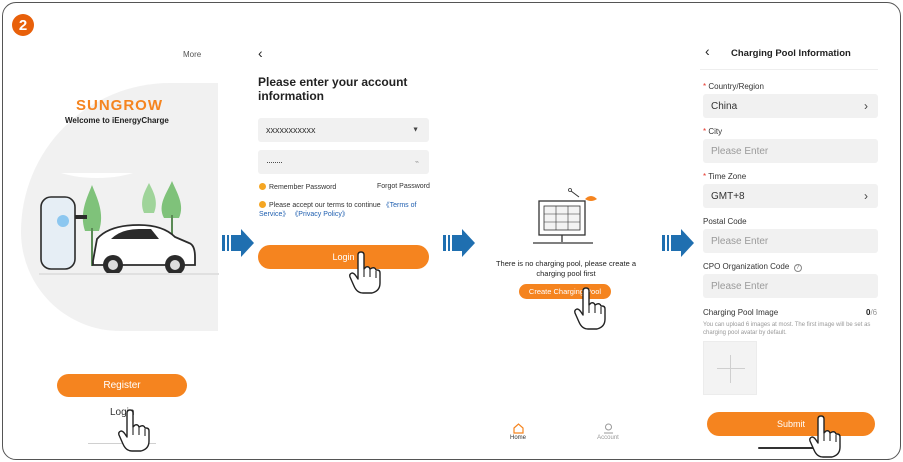  What do you see at coordinates (790, 151) in the screenshot?
I see `city-input: Please Enter` at bounding box center [790, 151].